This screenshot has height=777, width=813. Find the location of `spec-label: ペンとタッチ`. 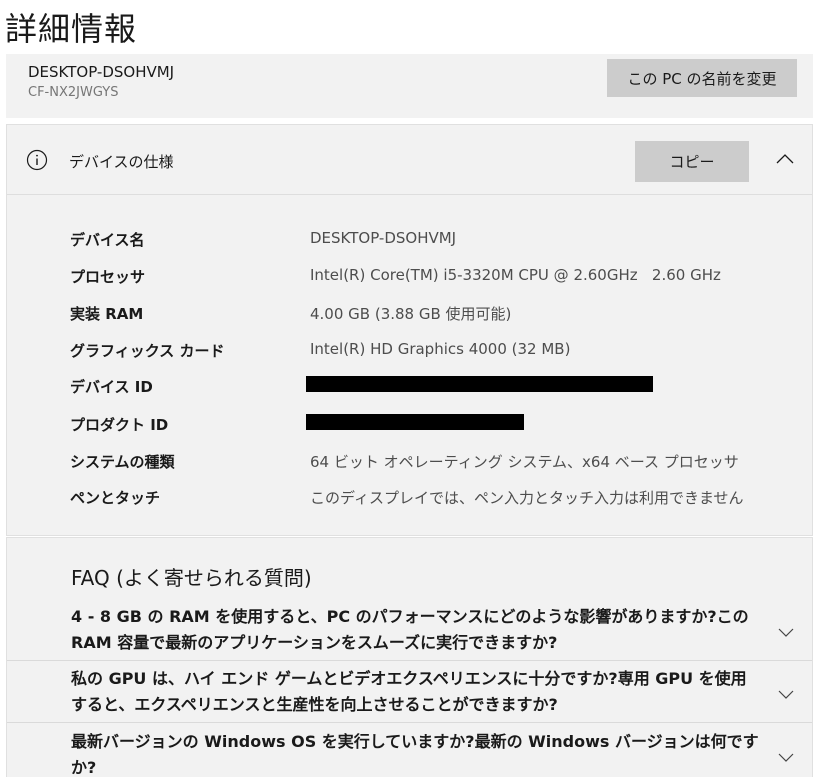

spec-label: ペンとタッチ is located at coordinates (115, 498).